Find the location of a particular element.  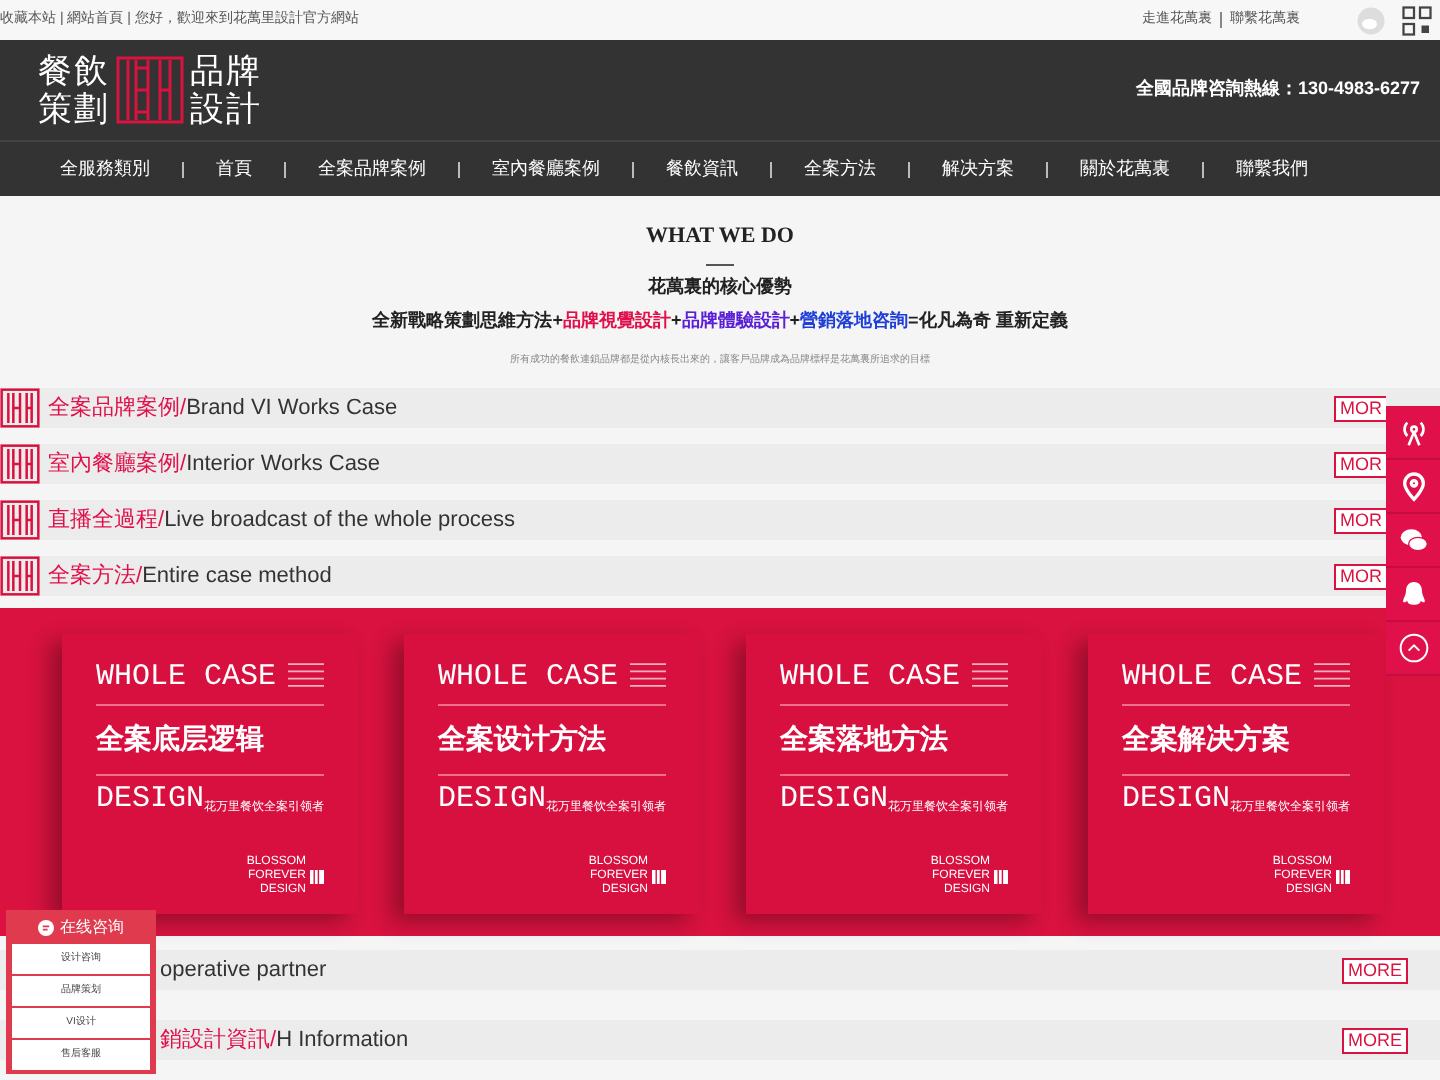

qr-code-icon is located at coordinates (1417, 20).